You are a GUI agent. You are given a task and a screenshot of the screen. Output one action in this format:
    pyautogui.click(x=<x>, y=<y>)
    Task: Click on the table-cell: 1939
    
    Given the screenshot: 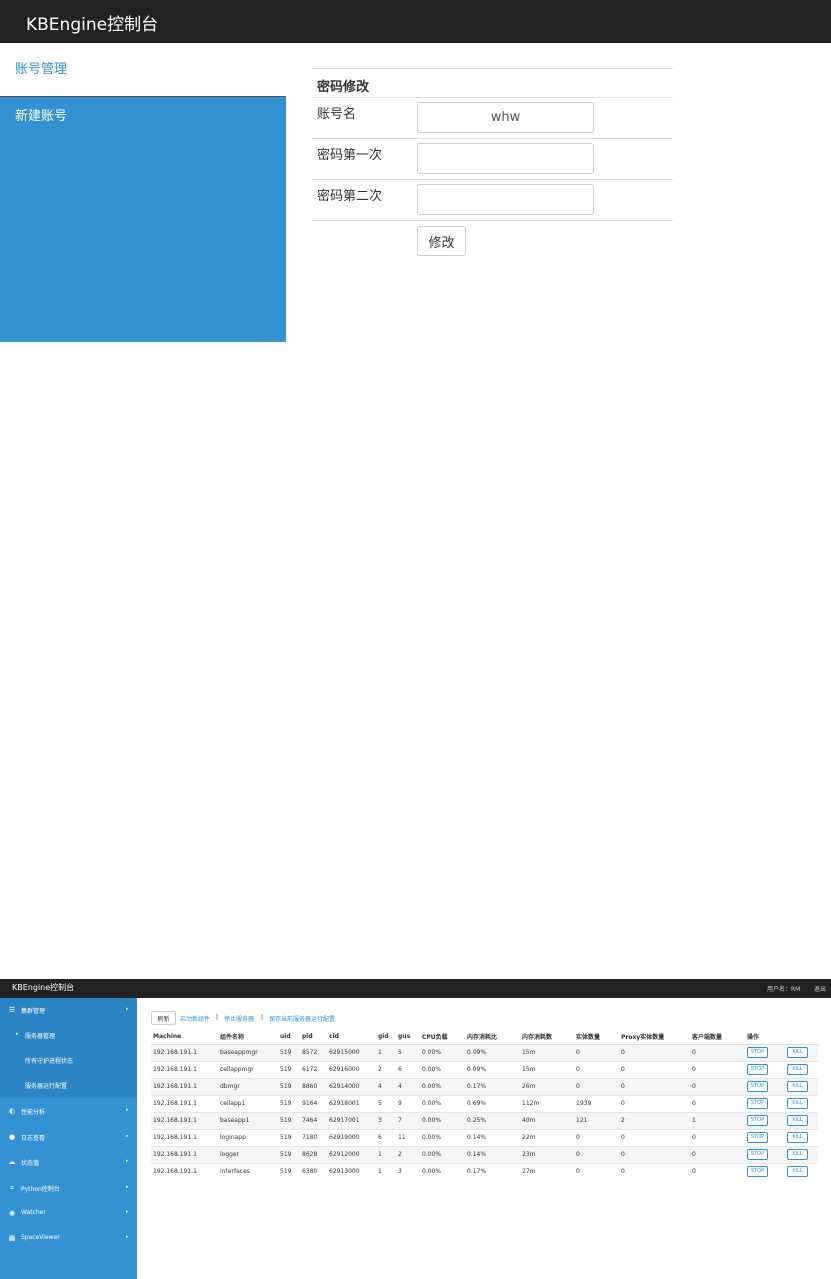 What is the action you would take?
    pyautogui.click(x=596, y=1103)
    